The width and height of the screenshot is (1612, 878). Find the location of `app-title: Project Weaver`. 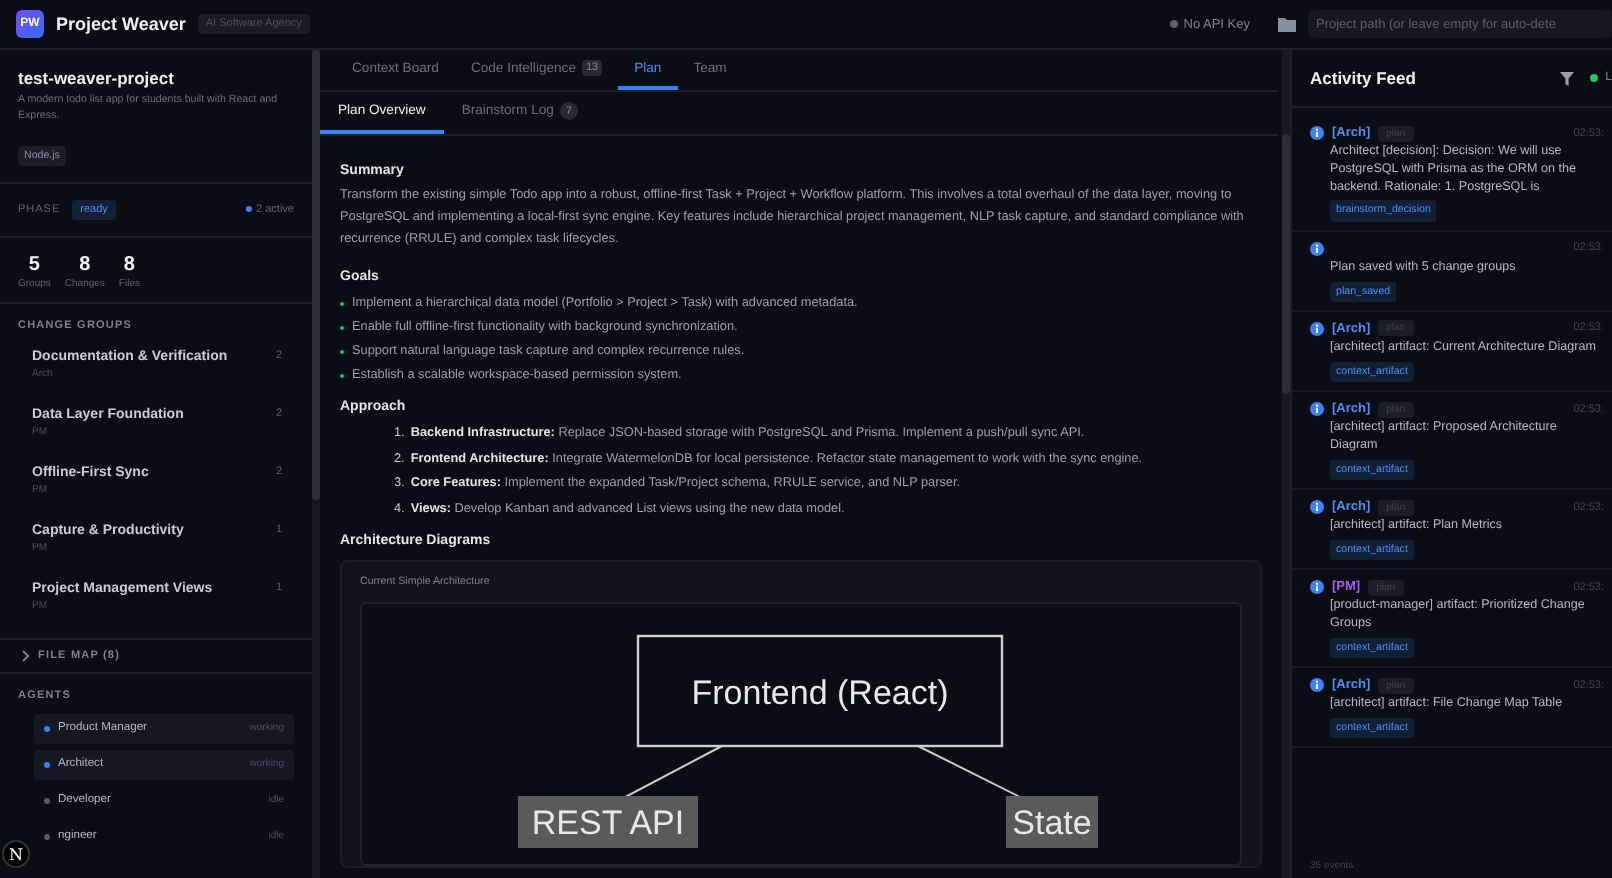

app-title: Project Weaver is located at coordinates (121, 24).